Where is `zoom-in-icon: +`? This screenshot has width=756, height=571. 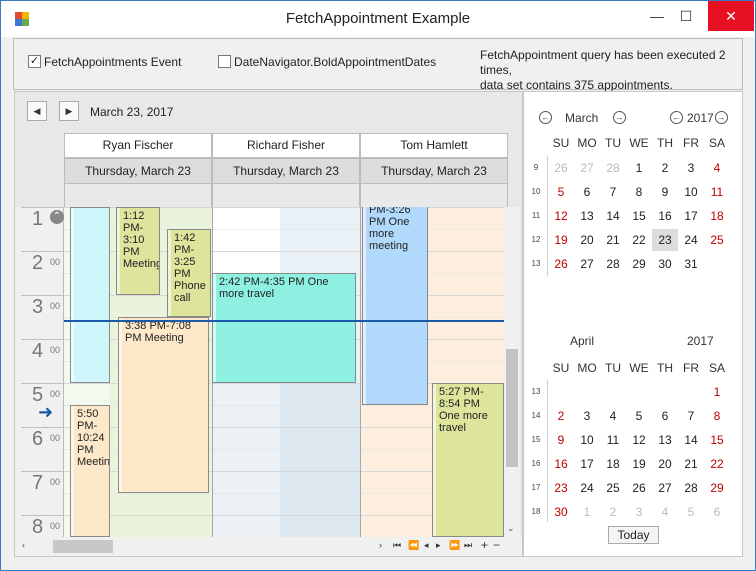 zoom-in-icon: + is located at coordinates (484, 545).